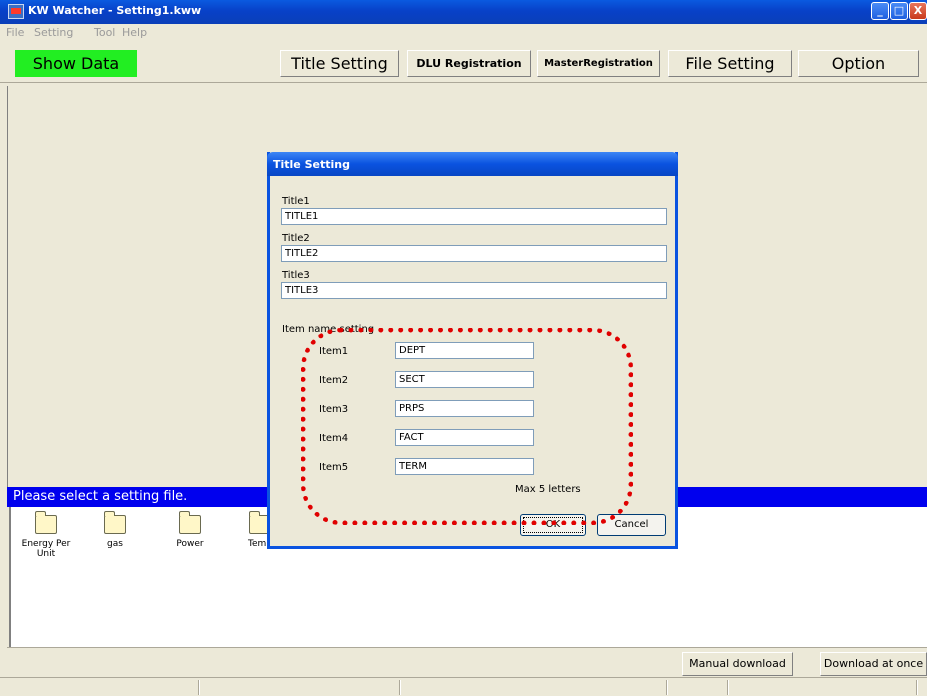  Describe the element at coordinates (464, 437) in the screenshot. I see `item4-field` at that location.